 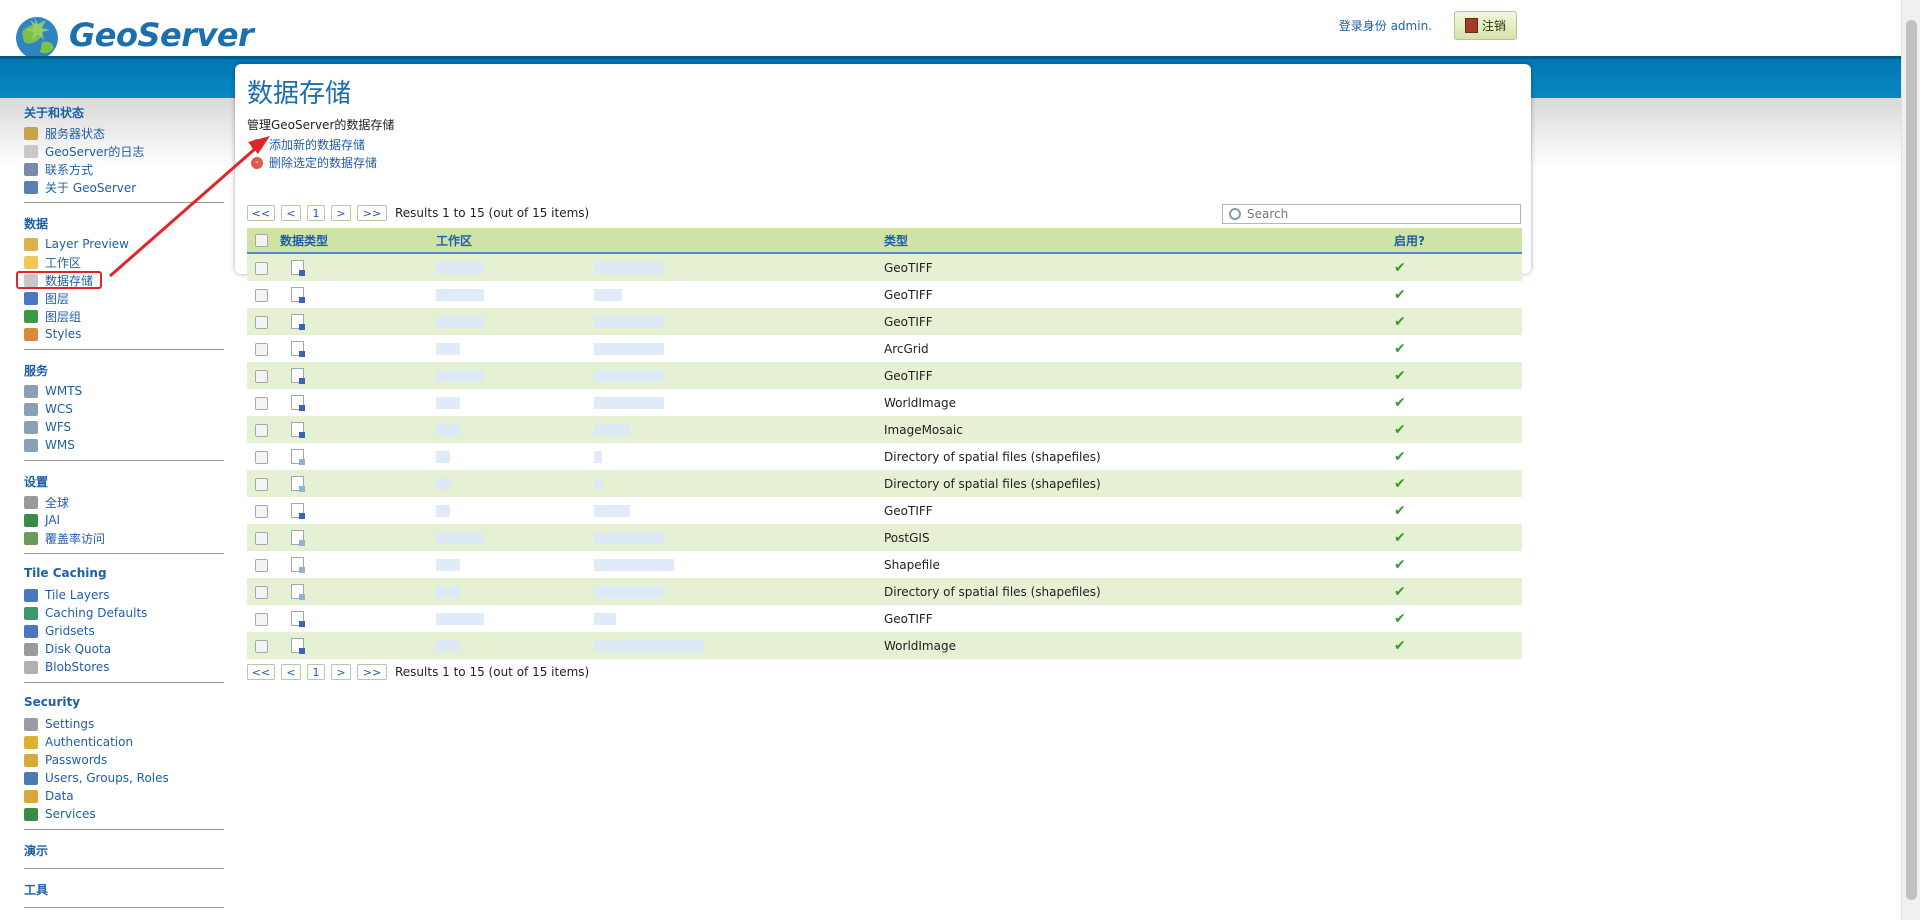 What do you see at coordinates (124, 187) in the screenshot?
I see `sidebar-item: 关于 GeoServer` at bounding box center [124, 187].